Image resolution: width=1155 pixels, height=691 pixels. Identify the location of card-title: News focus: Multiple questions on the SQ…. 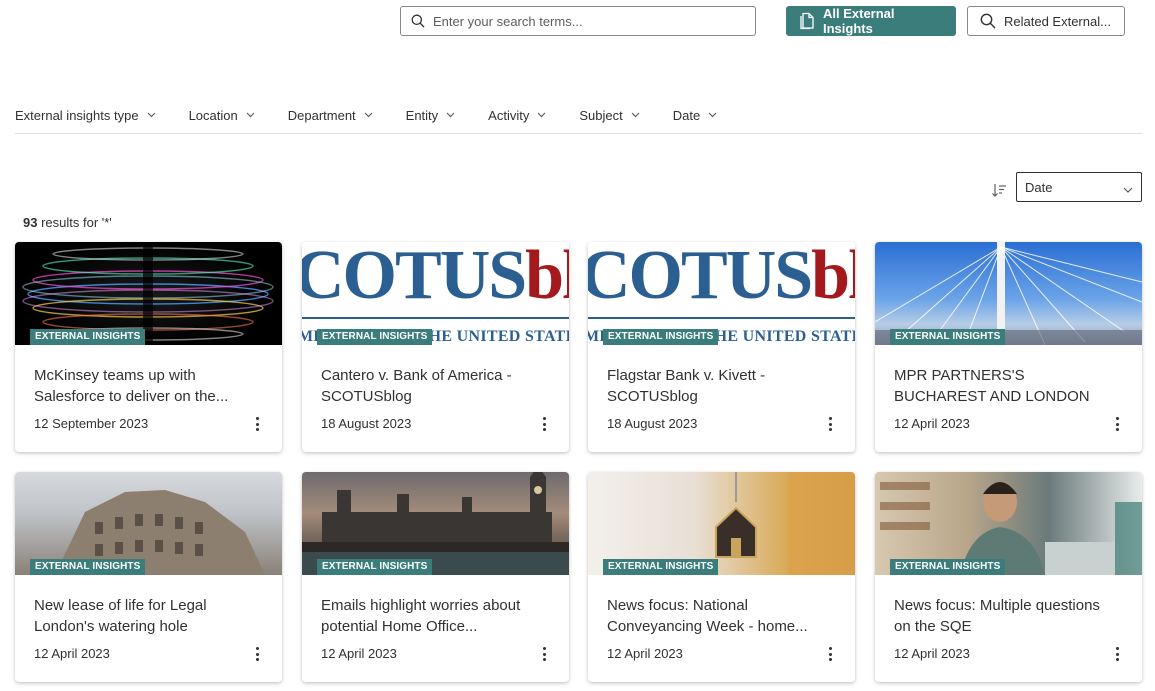
(997, 616).